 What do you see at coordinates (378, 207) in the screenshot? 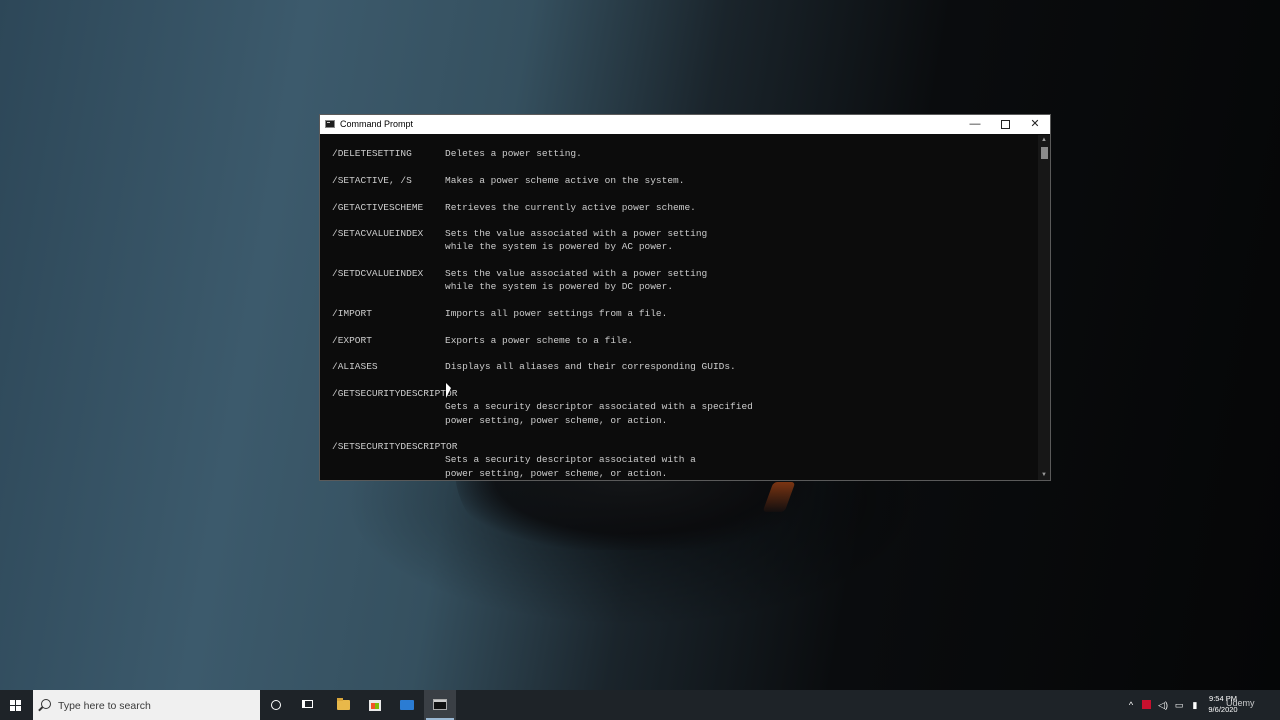
I see `option-name: /GETACTIVESCHEME` at bounding box center [378, 207].